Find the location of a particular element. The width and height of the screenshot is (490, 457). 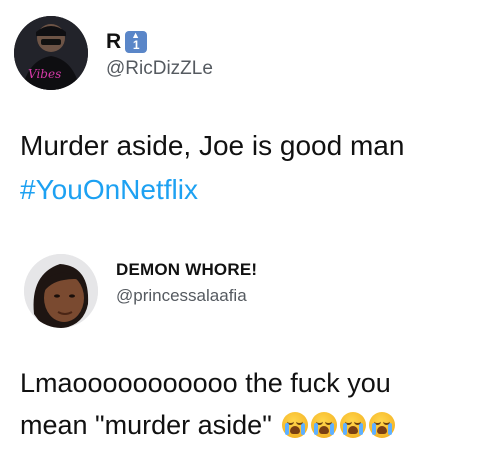

hashtag-link: #YouOnNetflix is located at coordinates (212, 190).